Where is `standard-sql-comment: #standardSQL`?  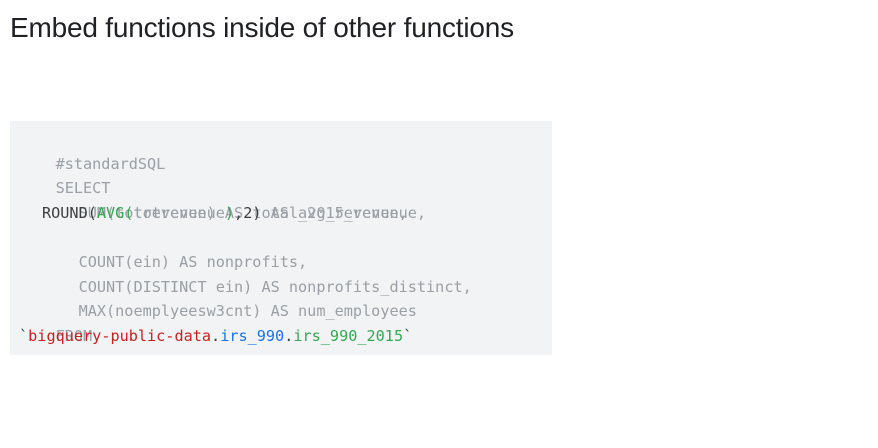
standard-sql-comment: #standardSQL is located at coordinates (110, 163).